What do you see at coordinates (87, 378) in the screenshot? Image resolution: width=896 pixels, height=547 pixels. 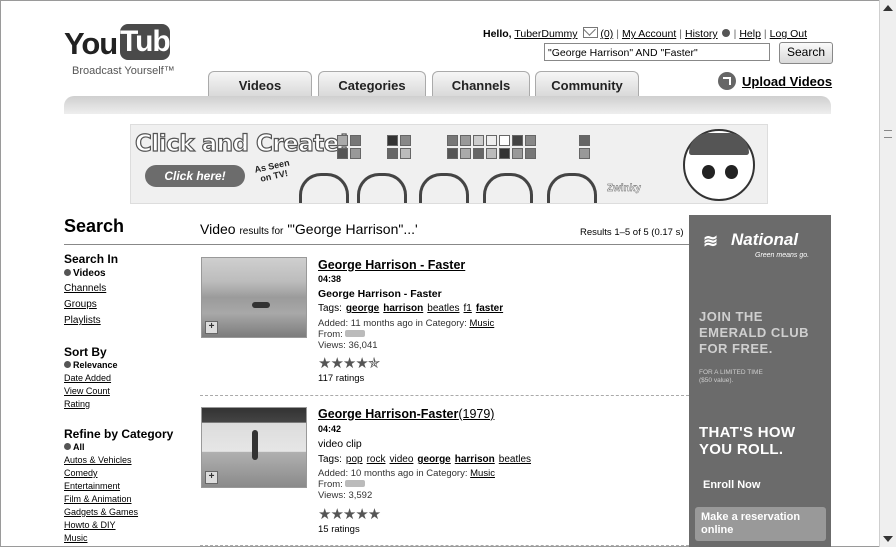 I see `sort-date-added-link: Date Added` at bounding box center [87, 378].